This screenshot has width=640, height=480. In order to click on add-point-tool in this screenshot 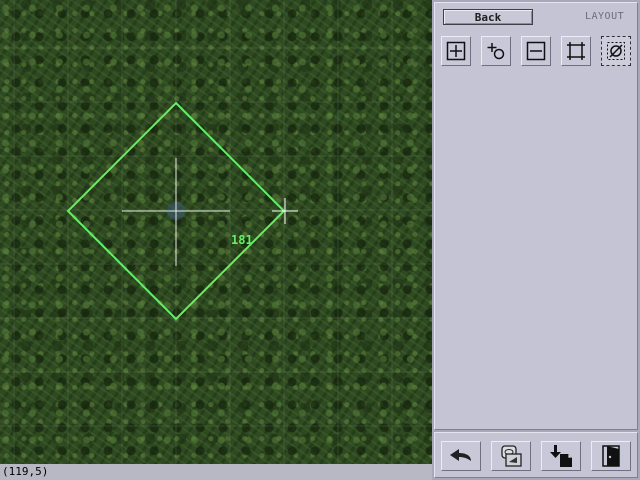, I will do `click(496, 51)`.